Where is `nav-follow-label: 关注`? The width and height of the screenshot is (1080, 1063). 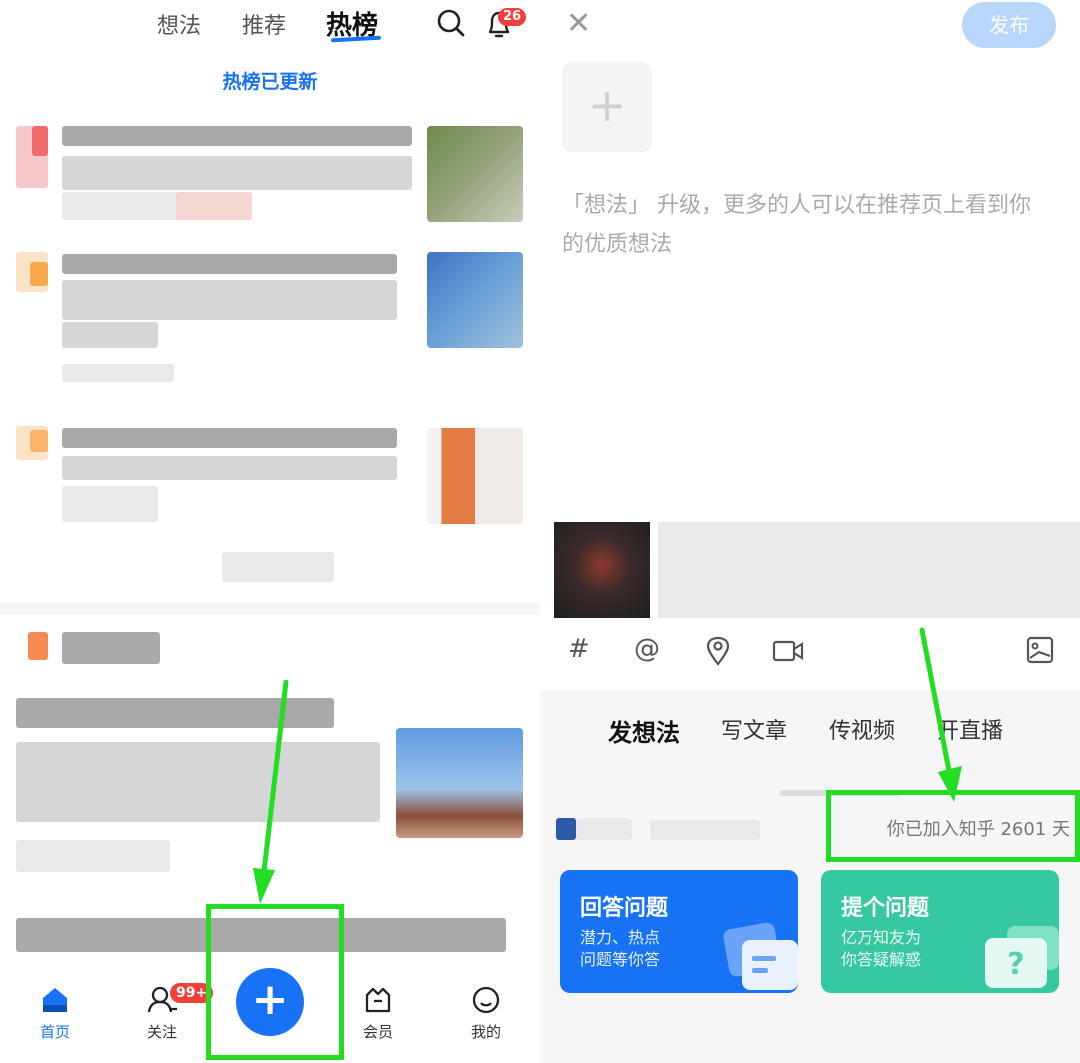
nav-follow-label: 关注 is located at coordinates (161, 1032).